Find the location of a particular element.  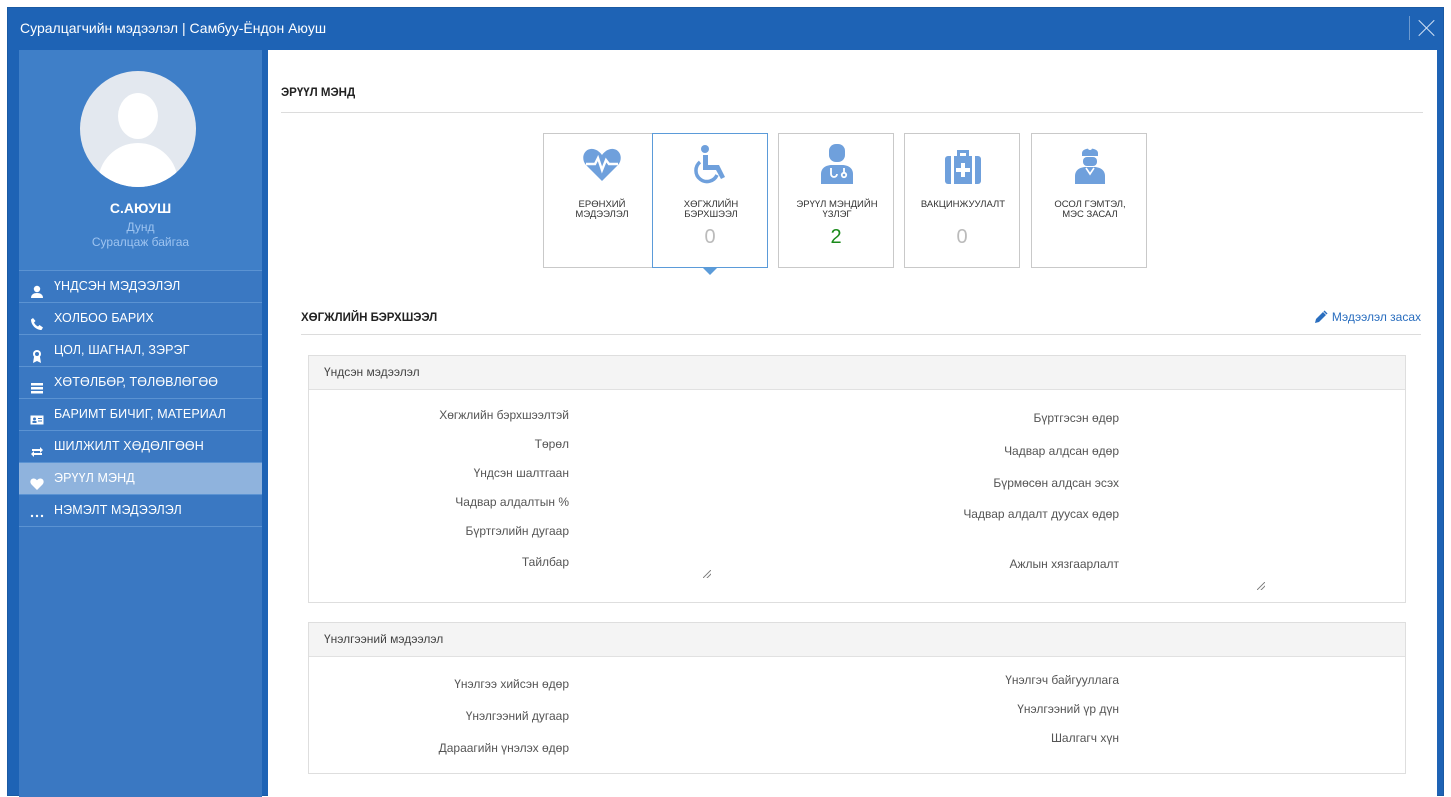

profile-status: Суралцаж байгаа is located at coordinates (140, 242).